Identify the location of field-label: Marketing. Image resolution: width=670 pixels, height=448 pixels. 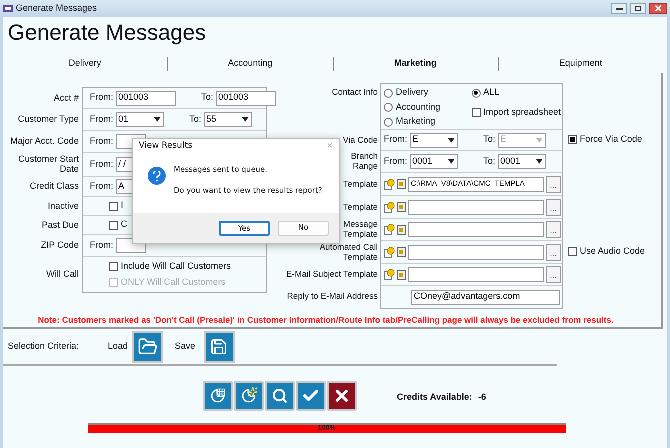
(416, 121).